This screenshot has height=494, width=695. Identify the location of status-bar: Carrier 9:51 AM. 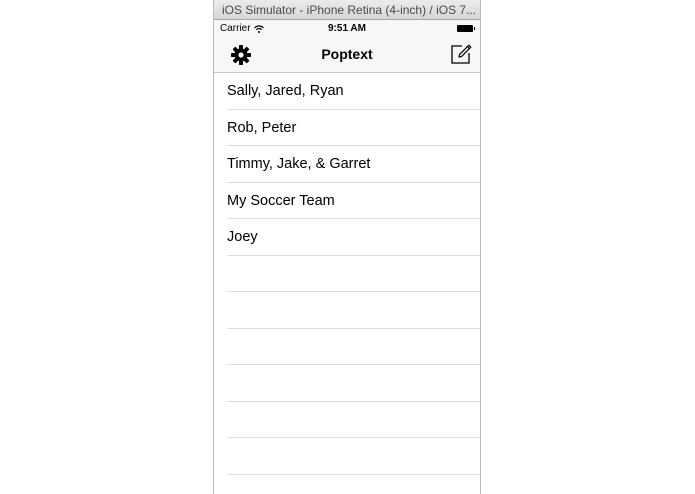
(347, 28).